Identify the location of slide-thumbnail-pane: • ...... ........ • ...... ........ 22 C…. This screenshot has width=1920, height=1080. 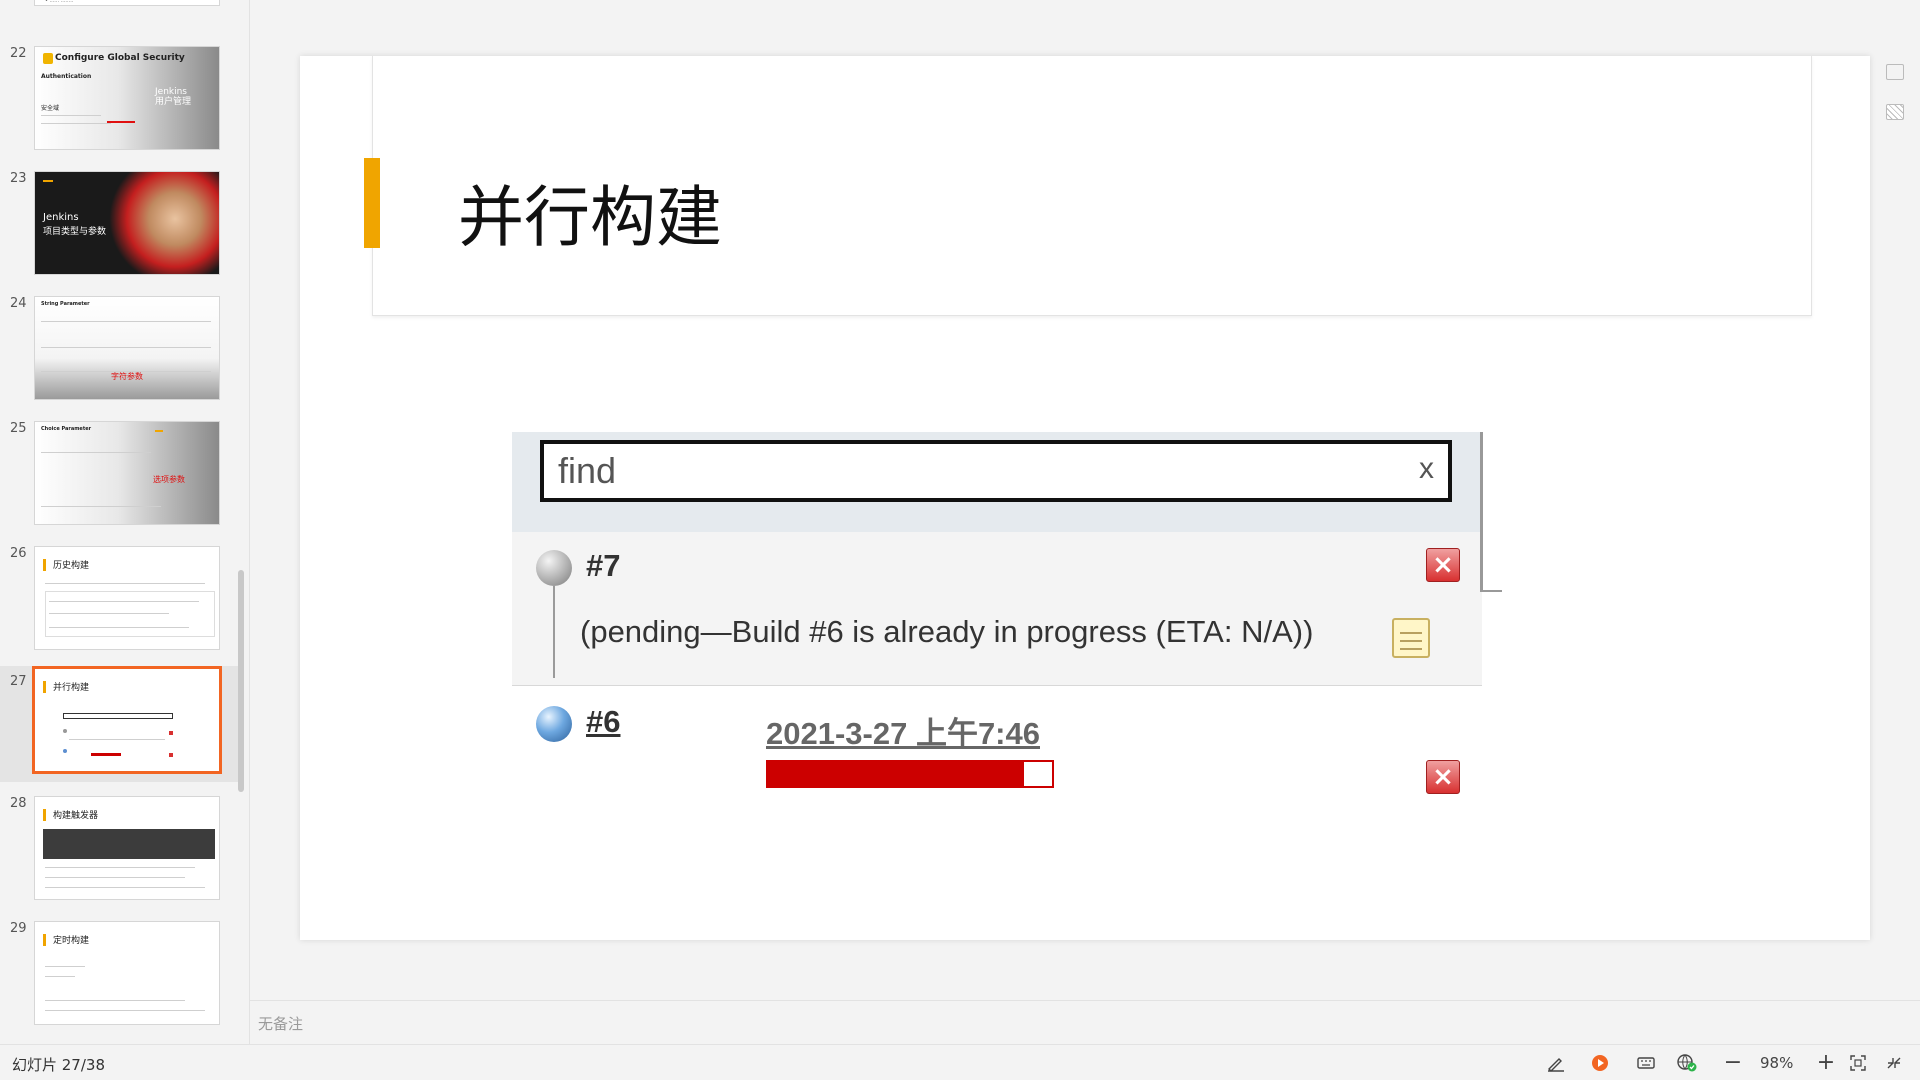
(125, 522).